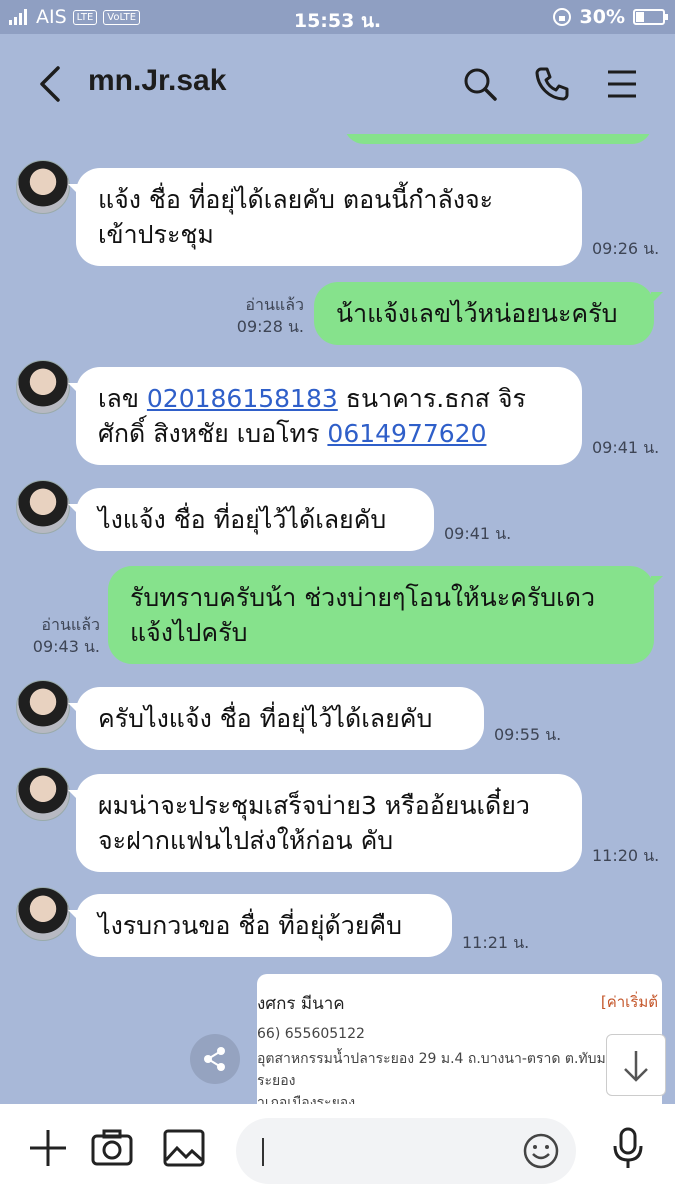  Describe the element at coordinates (622, 84) in the screenshot. I see `menu-icon` at that location.